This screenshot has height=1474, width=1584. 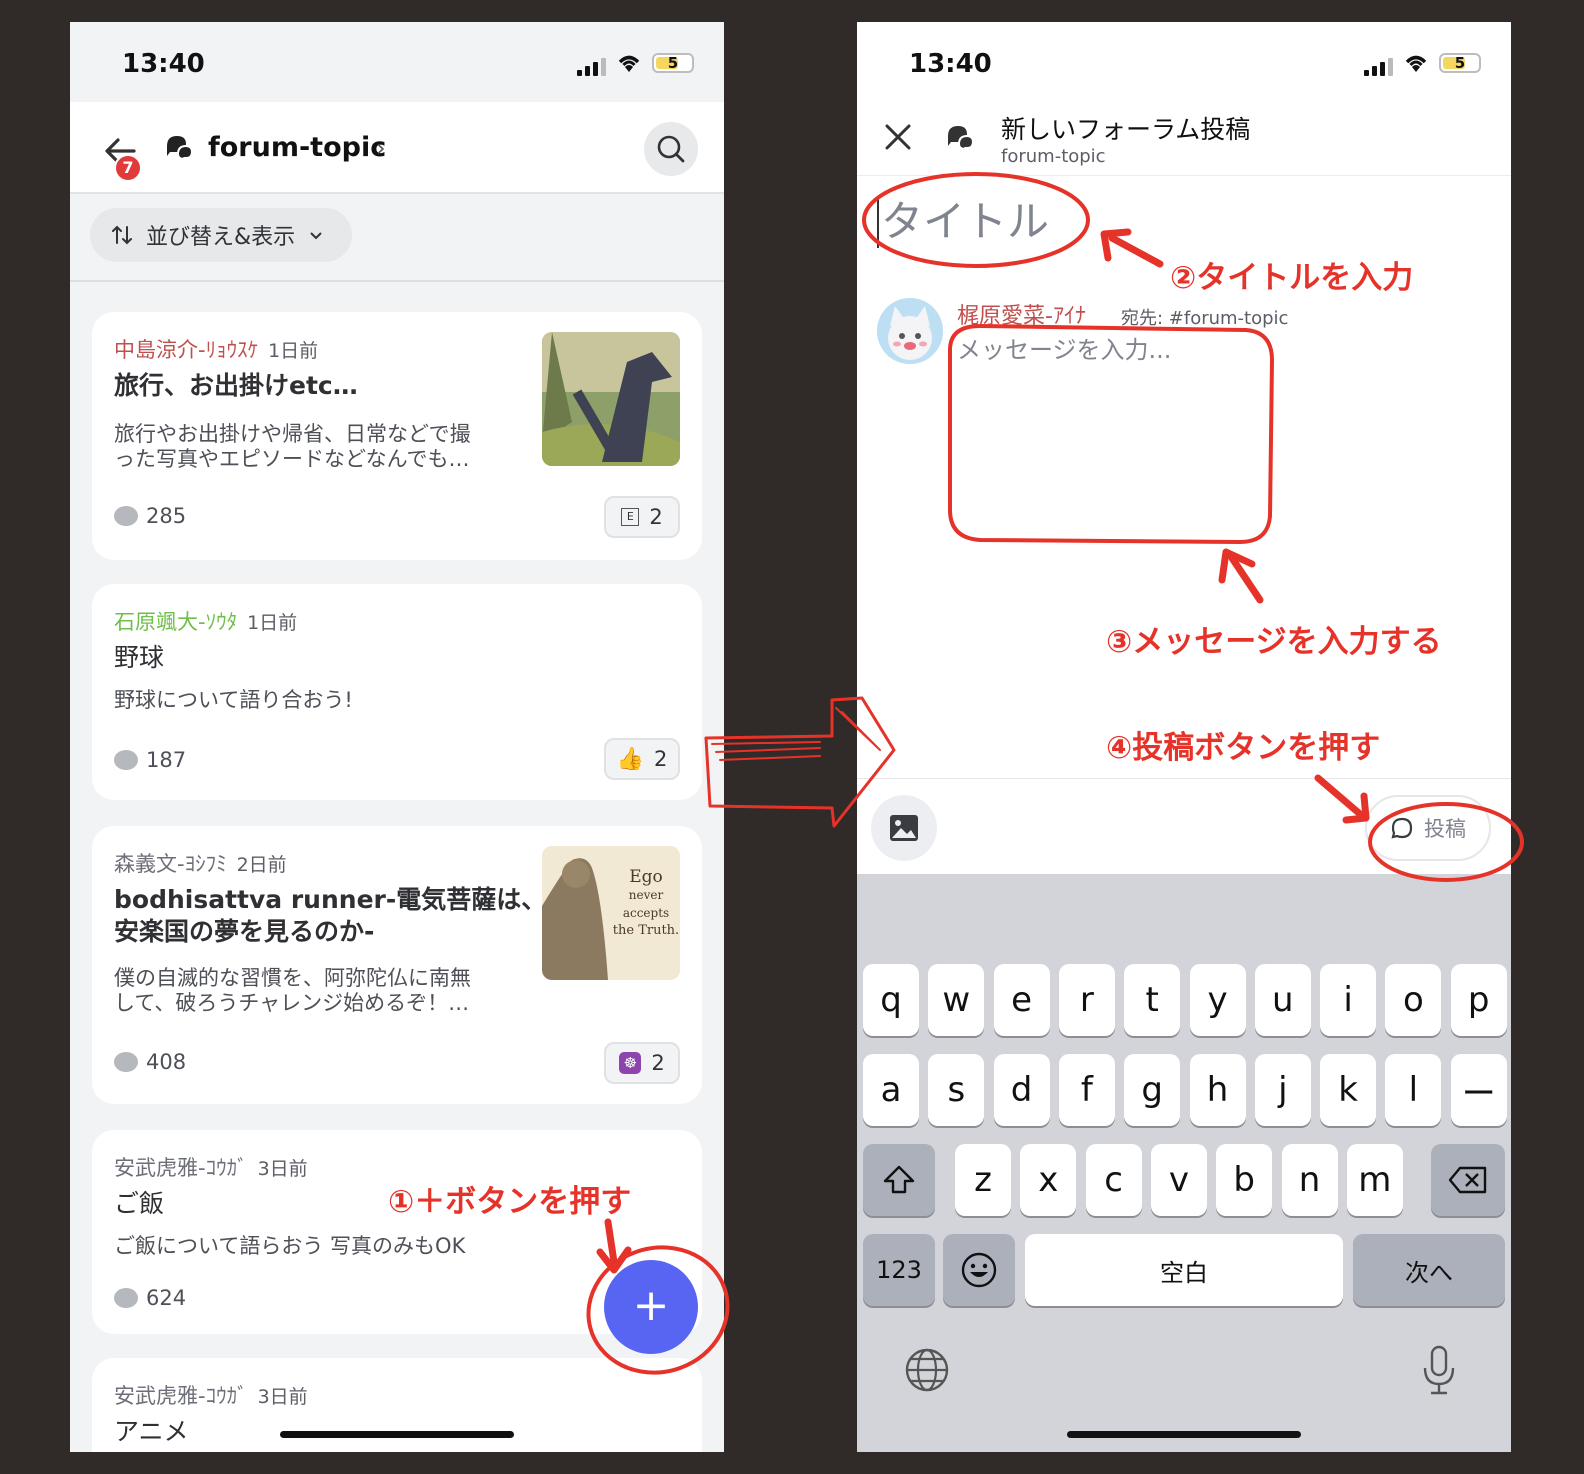 What do you see at coordinates (1274, 642) in the screenshot?
I see `step3-annotation: ③メッセージを入力する` at bounding box center [1274, 642].